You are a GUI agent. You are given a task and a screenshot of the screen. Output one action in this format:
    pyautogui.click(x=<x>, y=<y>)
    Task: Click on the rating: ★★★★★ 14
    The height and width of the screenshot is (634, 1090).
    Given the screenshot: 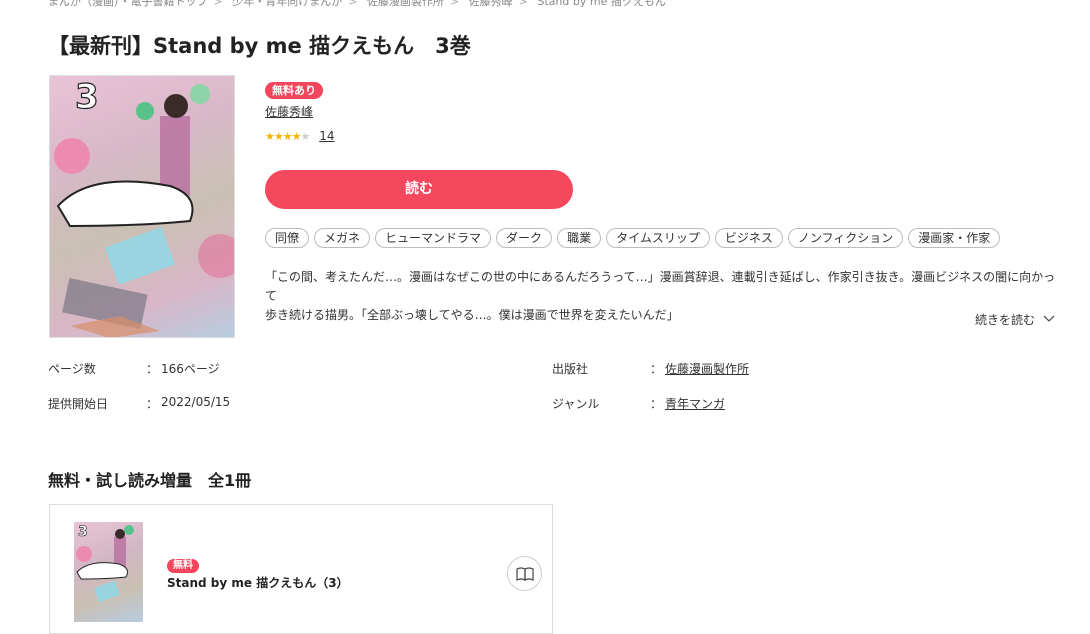 What is the action you would take?
    pyautogui.click(x=299, y=136)
    